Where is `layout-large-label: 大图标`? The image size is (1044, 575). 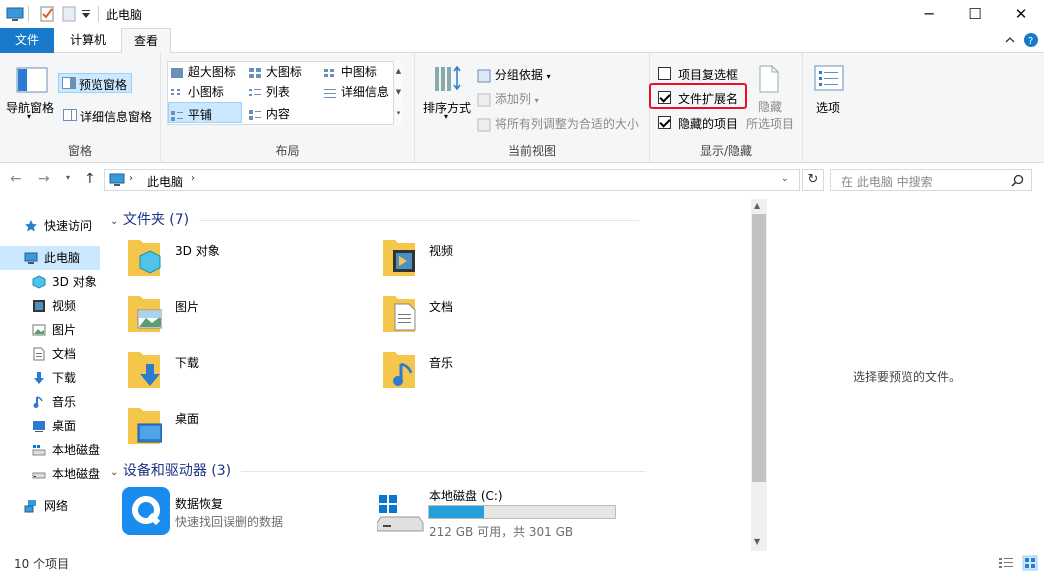 layout-large-label: 大图标 is located at coordinates (283, 72).